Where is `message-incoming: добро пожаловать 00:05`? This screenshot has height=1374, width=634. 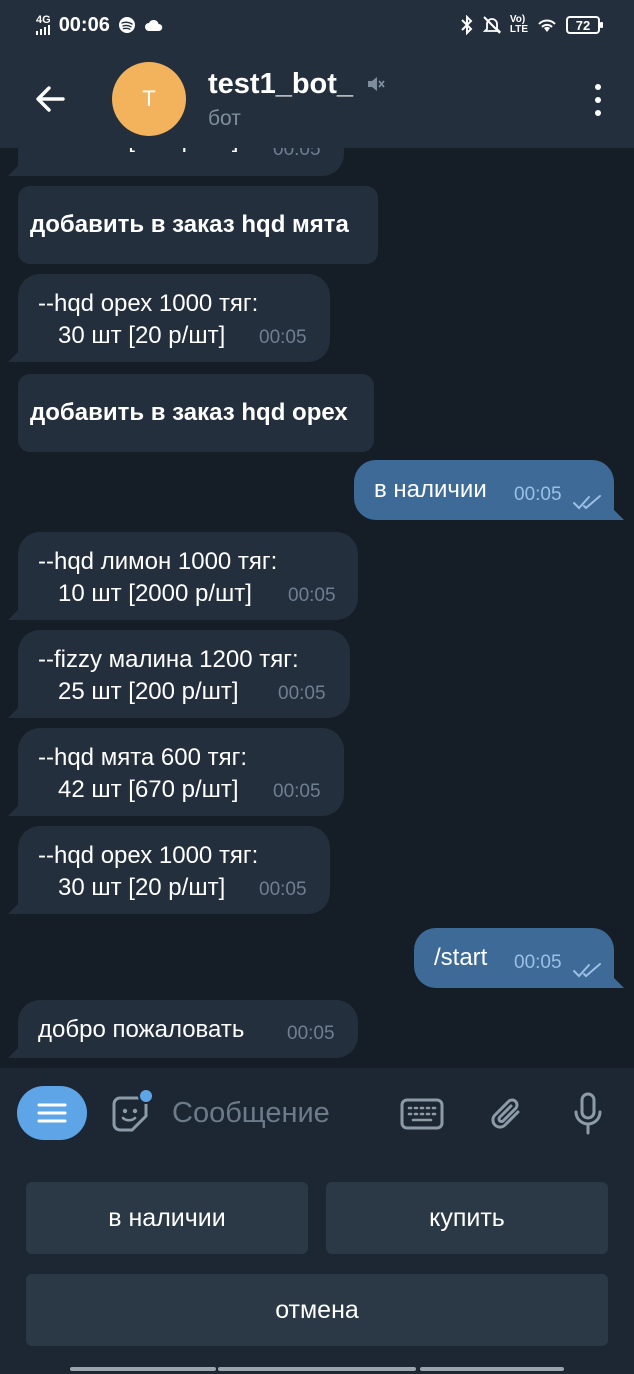 message-incoming: добро пожаловать 00:05 is located at coordinates (183, 1029).